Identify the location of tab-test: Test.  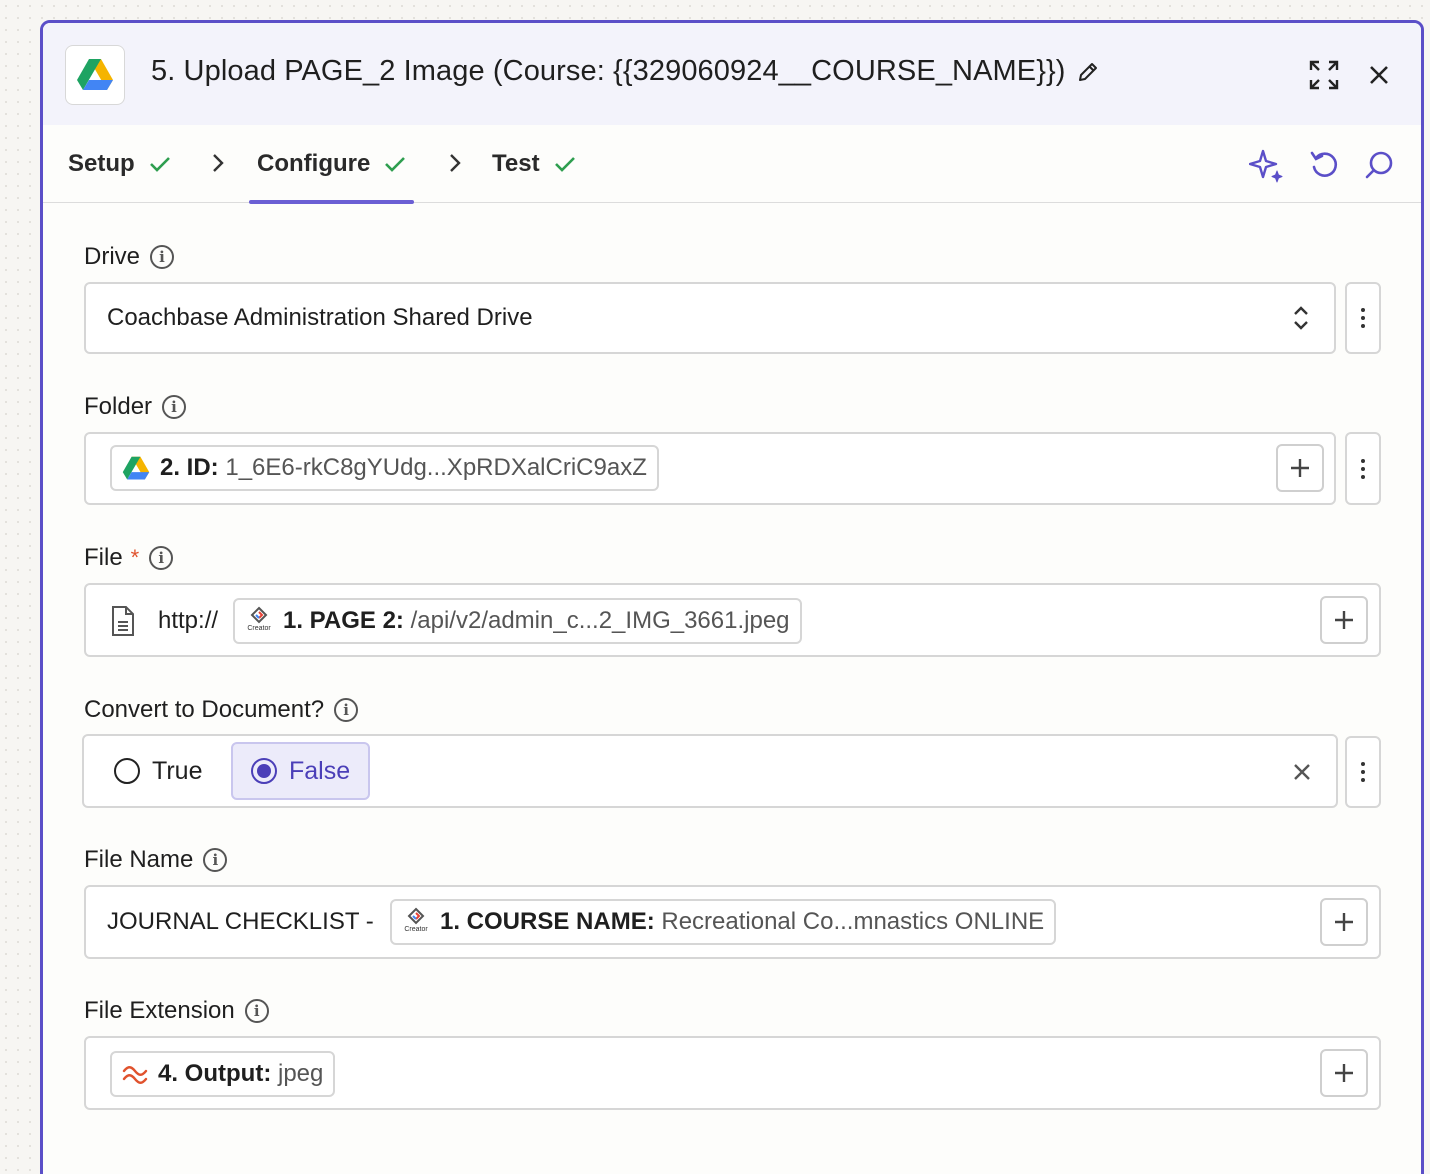
(534, 164).